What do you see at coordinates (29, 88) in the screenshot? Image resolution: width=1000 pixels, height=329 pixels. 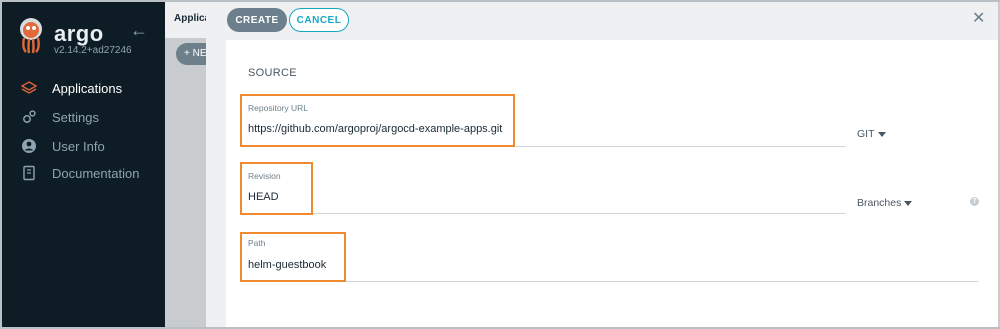 I see `layers-icon` at bounding box center [29, 88].